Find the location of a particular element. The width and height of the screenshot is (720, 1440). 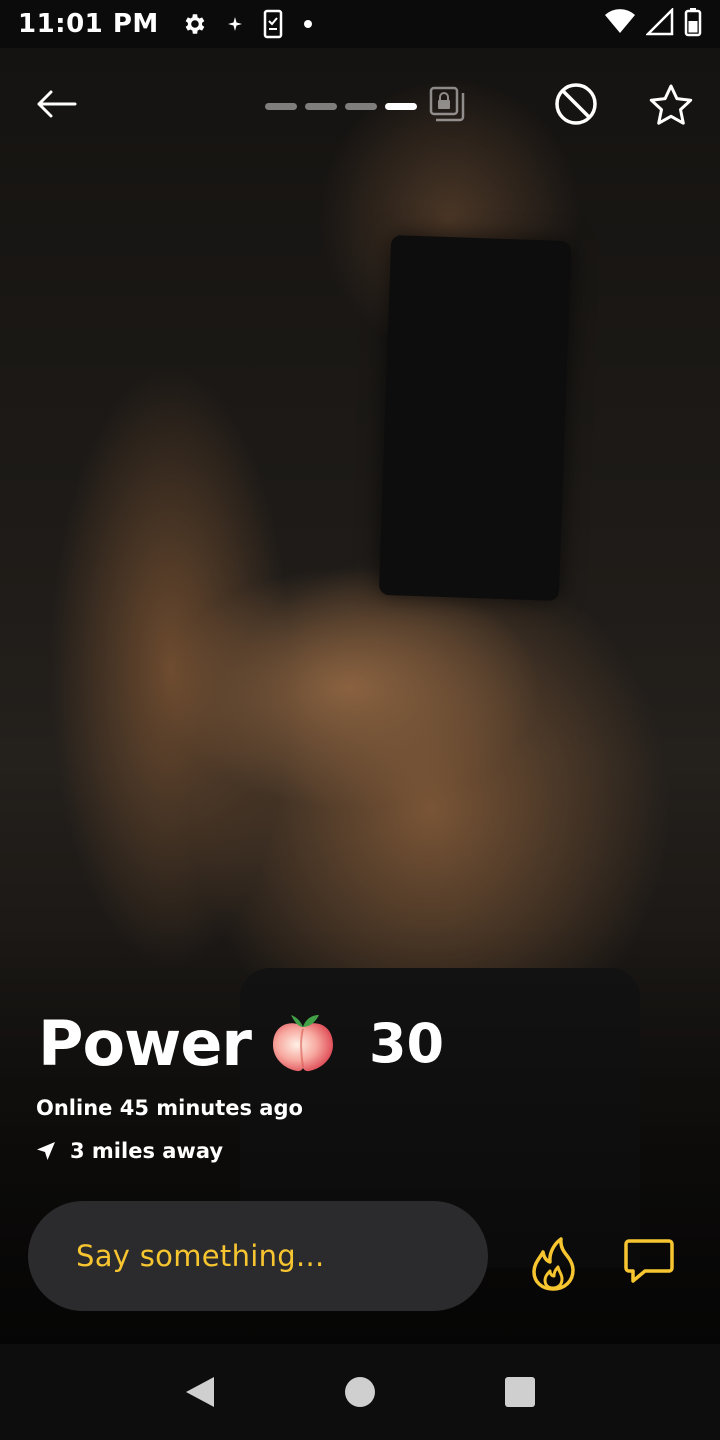

profile-name: Power is located at coordinates (145, 1043).